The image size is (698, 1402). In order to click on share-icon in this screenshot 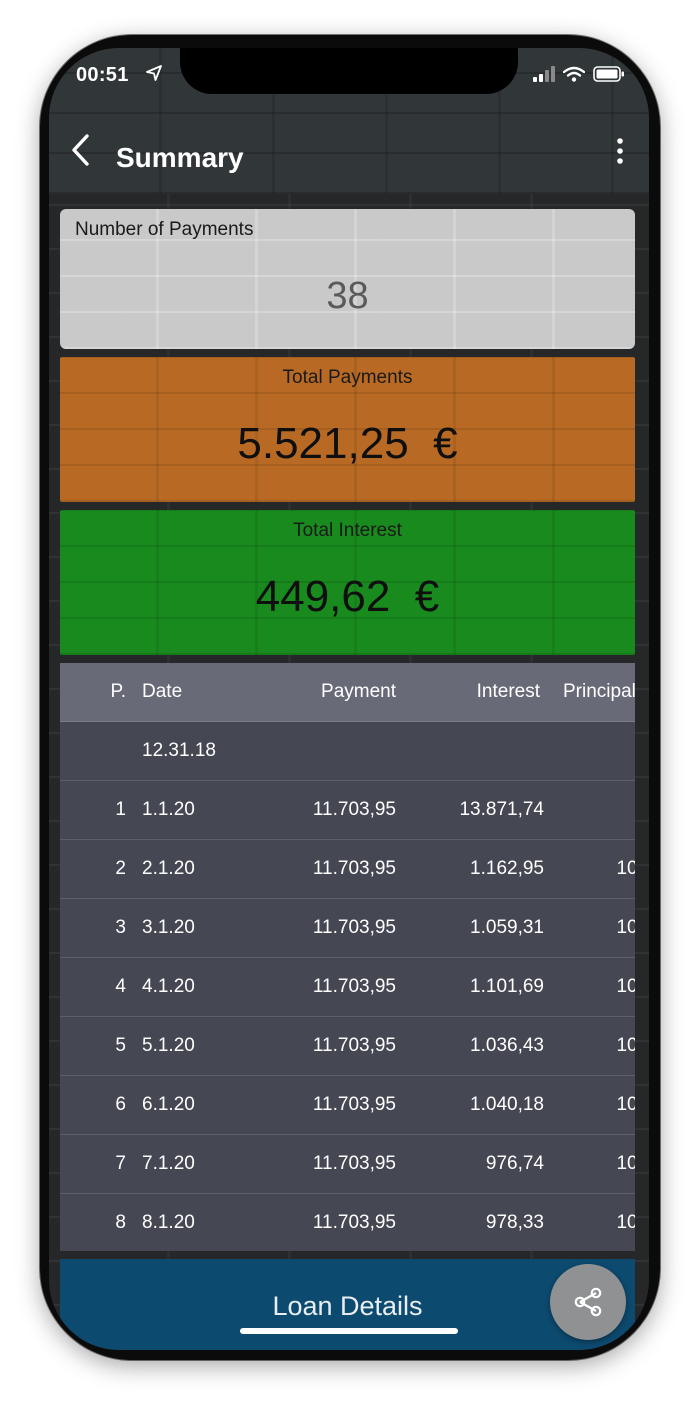, I will do `click(588, 1302)`.